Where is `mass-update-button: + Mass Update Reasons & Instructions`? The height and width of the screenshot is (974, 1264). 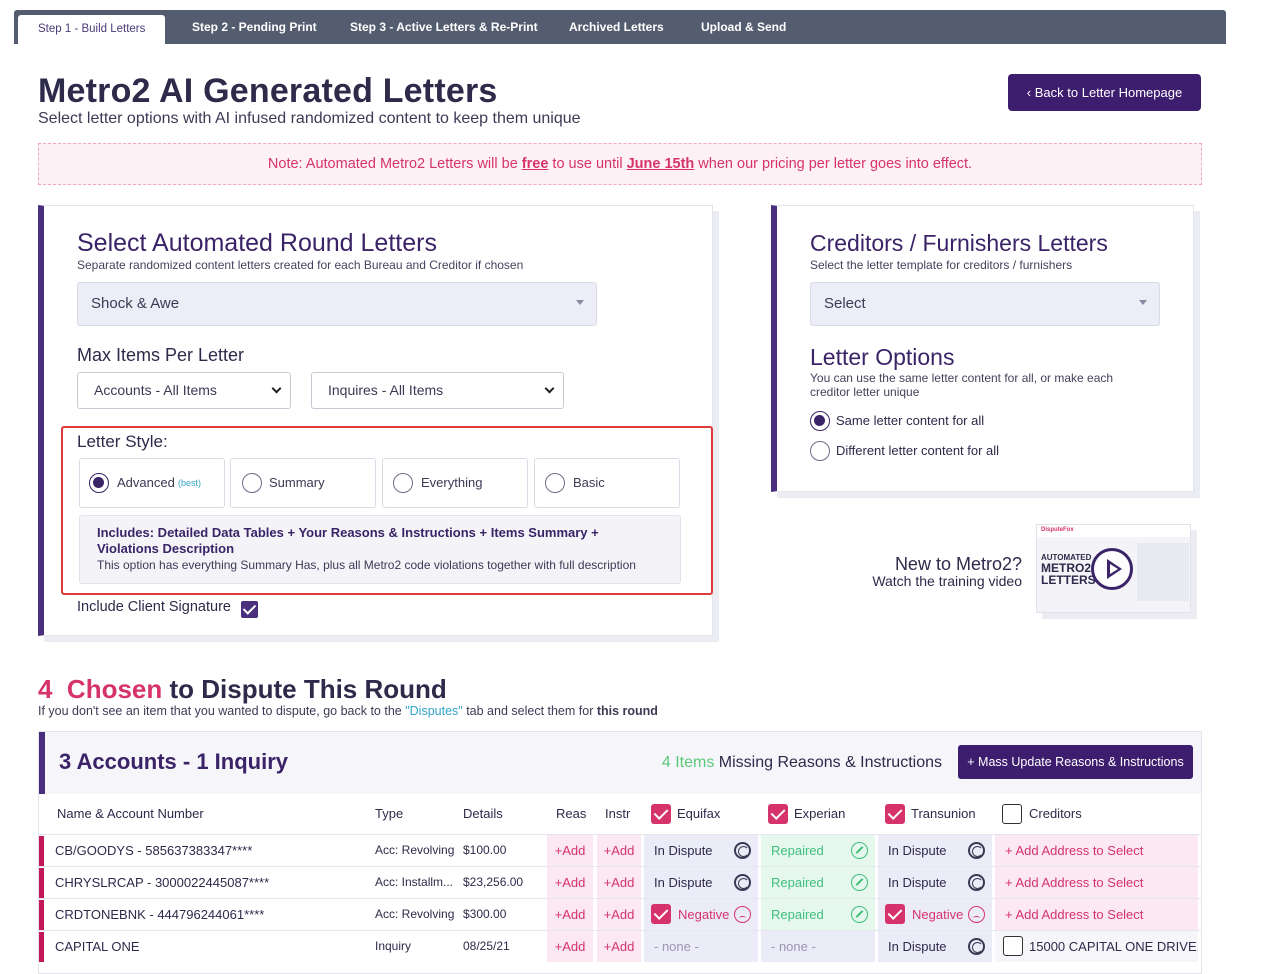
mass-update-button: + Mass Update Reasons & Instructions is located at coordinates (1075, 762).